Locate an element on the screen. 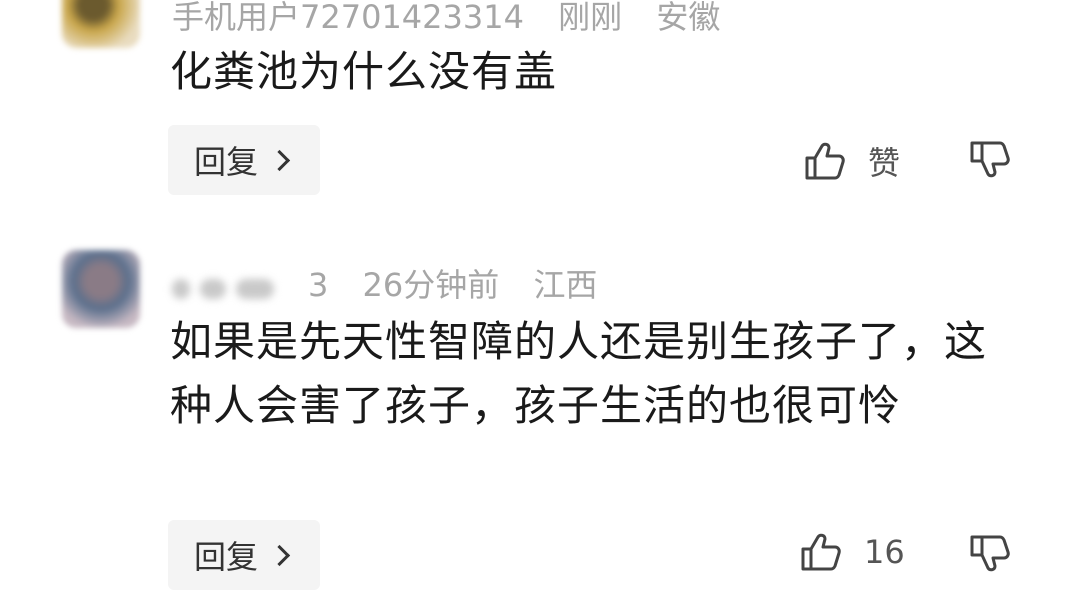 The width and height of the screenshot is (1080, 614). comment-location: 江西 is located at coordinates (565, 285).